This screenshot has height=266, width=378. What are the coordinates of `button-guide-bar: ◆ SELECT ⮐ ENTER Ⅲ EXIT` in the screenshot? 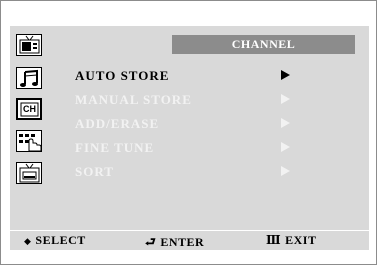 It's located at (189, 240).